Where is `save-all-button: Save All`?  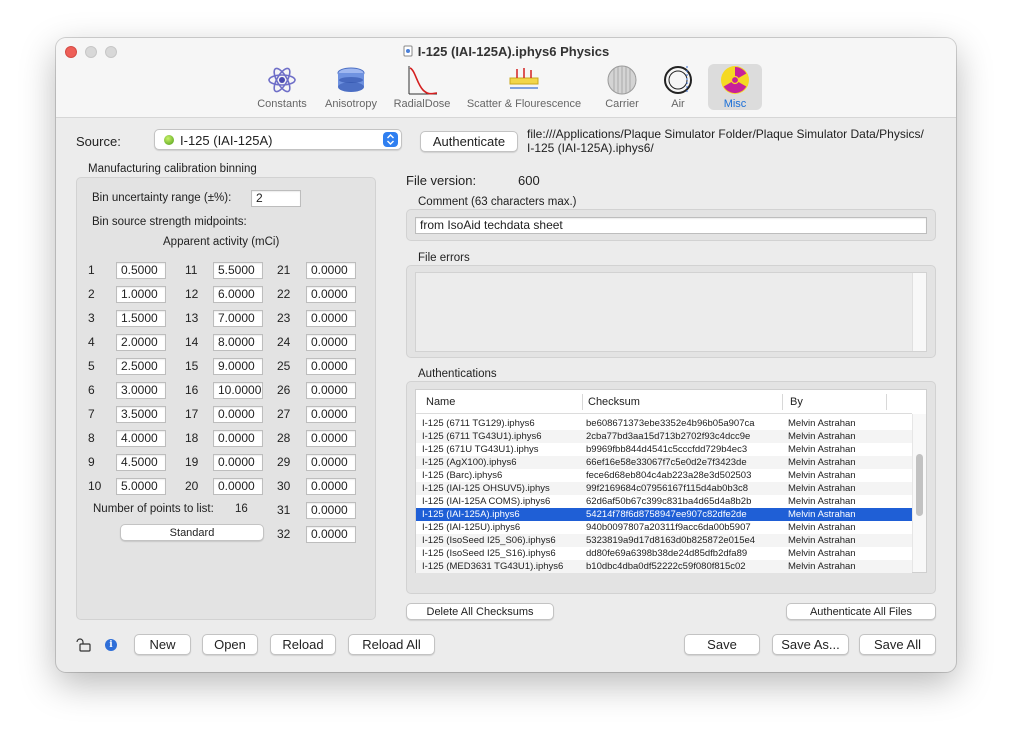
save-all-button: Save All is located at coordinates (897, 644).